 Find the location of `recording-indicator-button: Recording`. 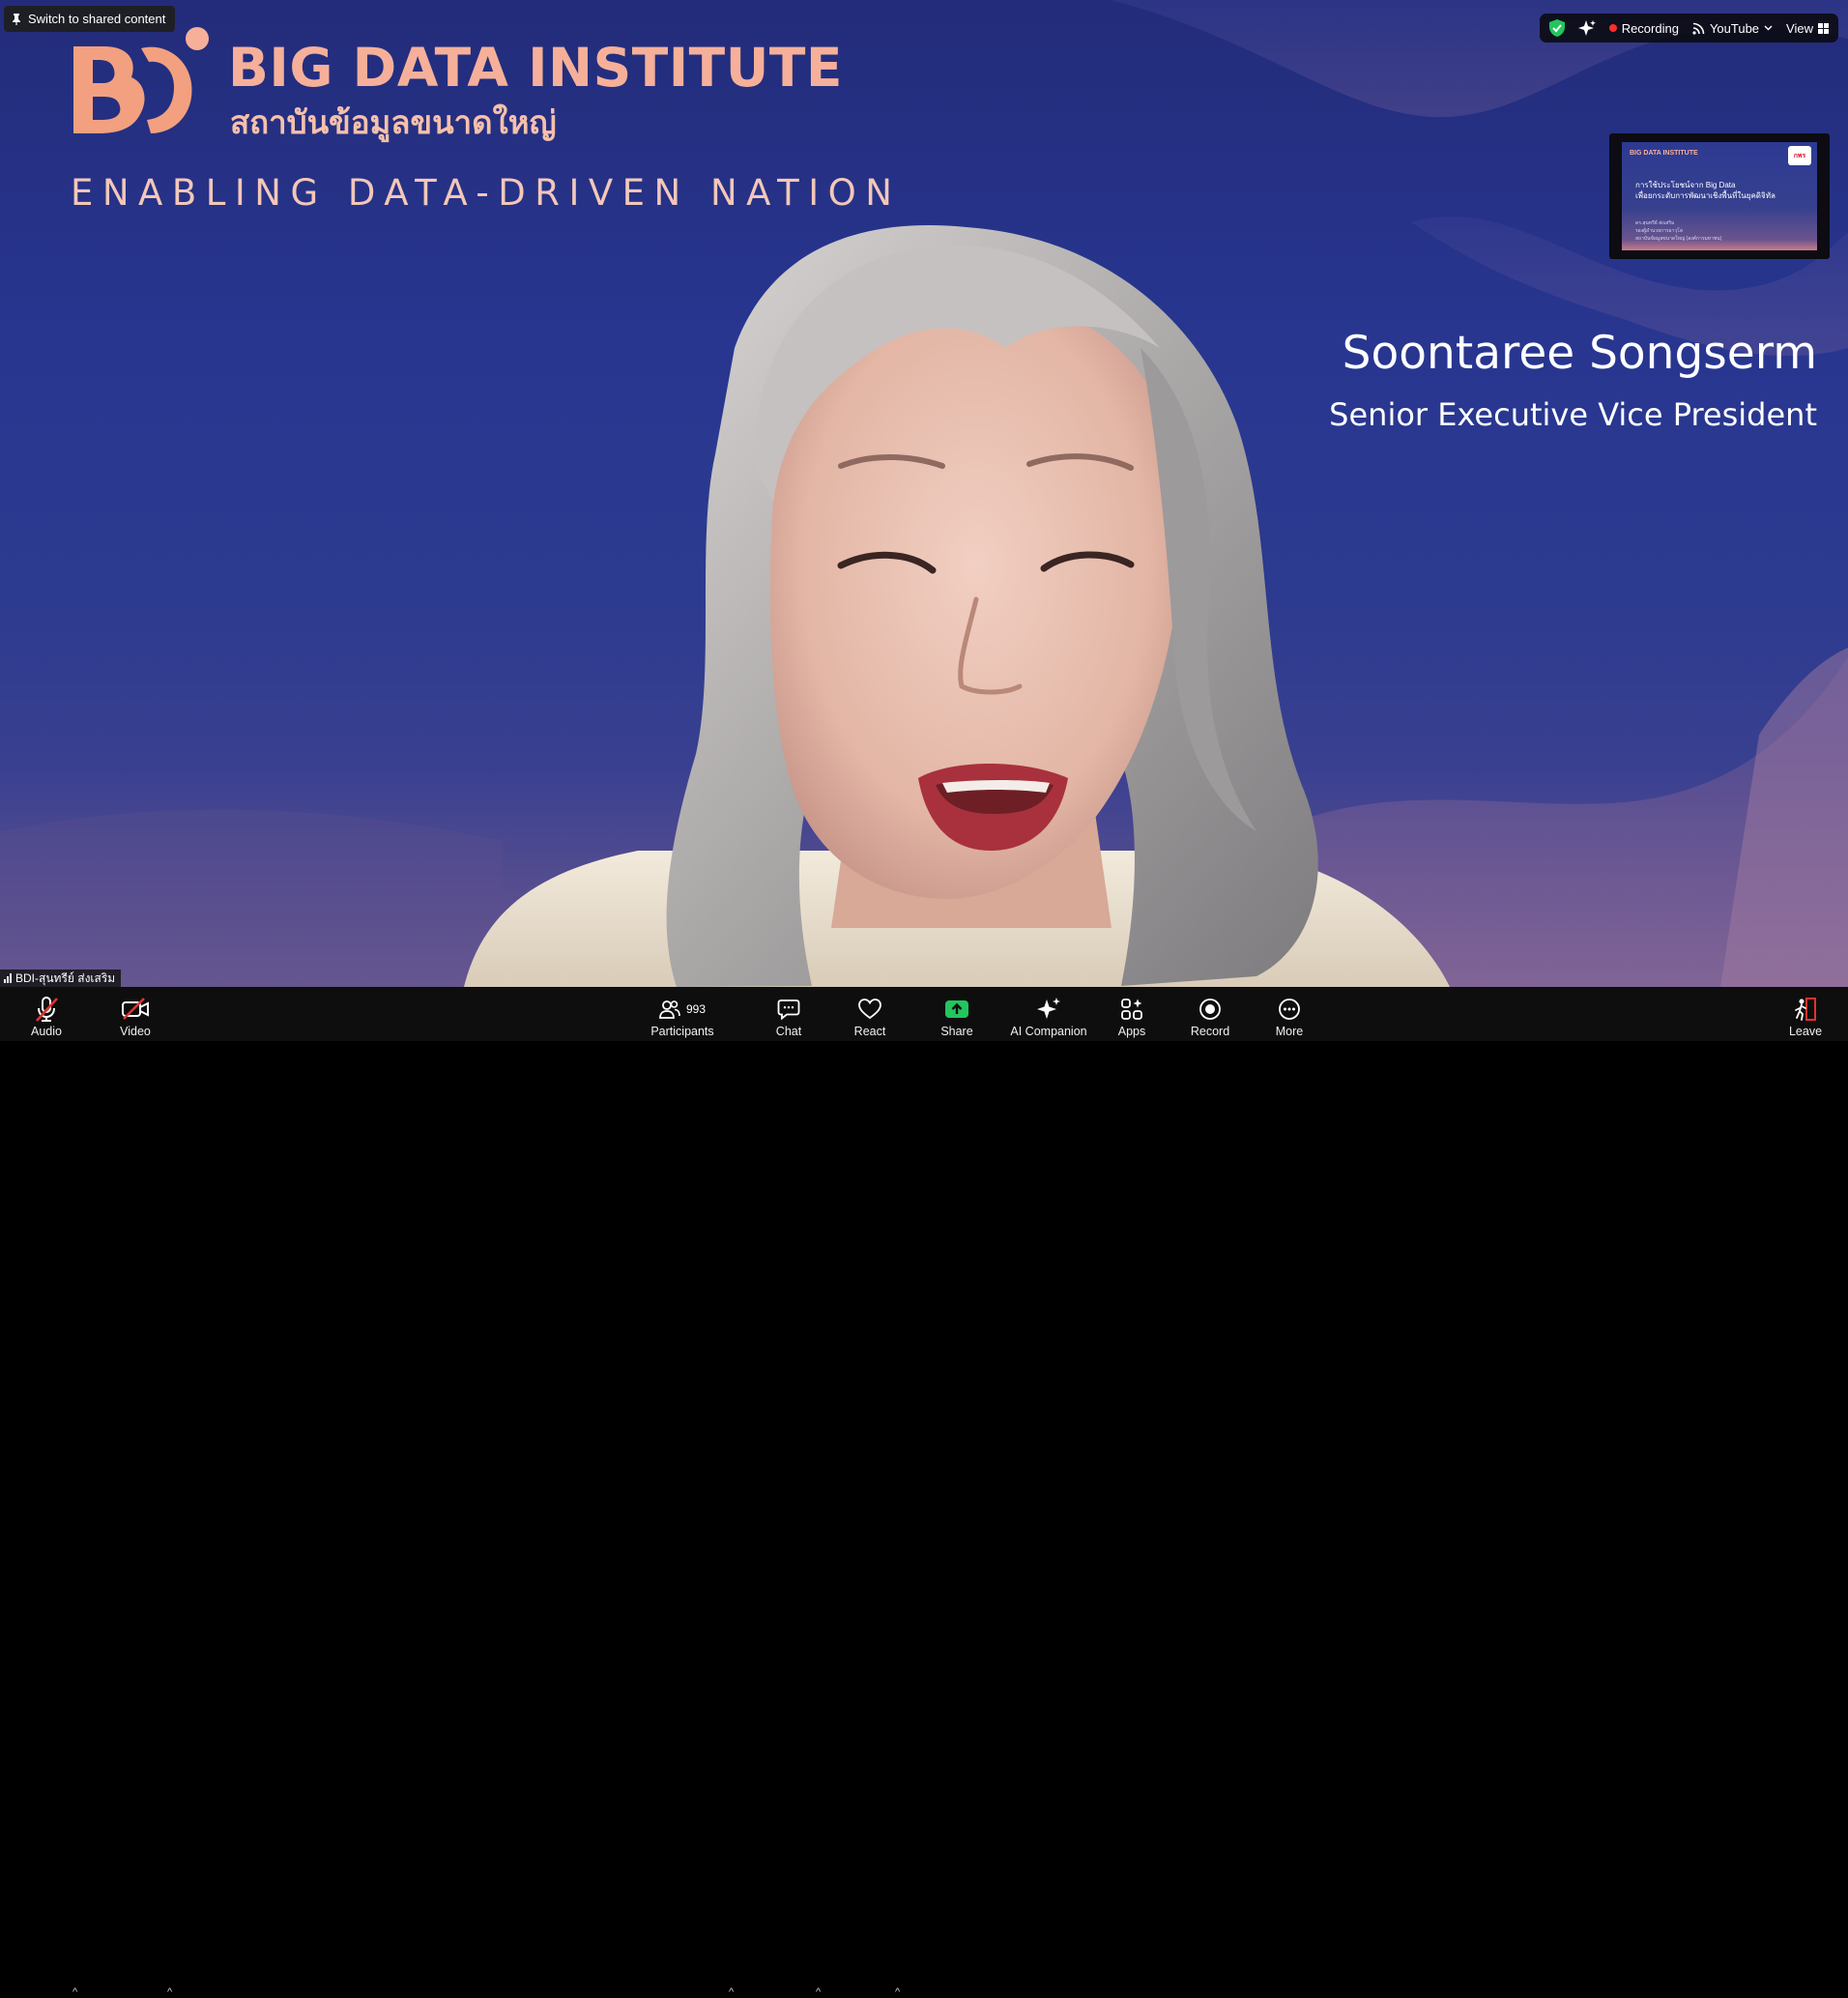

recording-indicator-button: Recording is located at coordinates (1643, 28).